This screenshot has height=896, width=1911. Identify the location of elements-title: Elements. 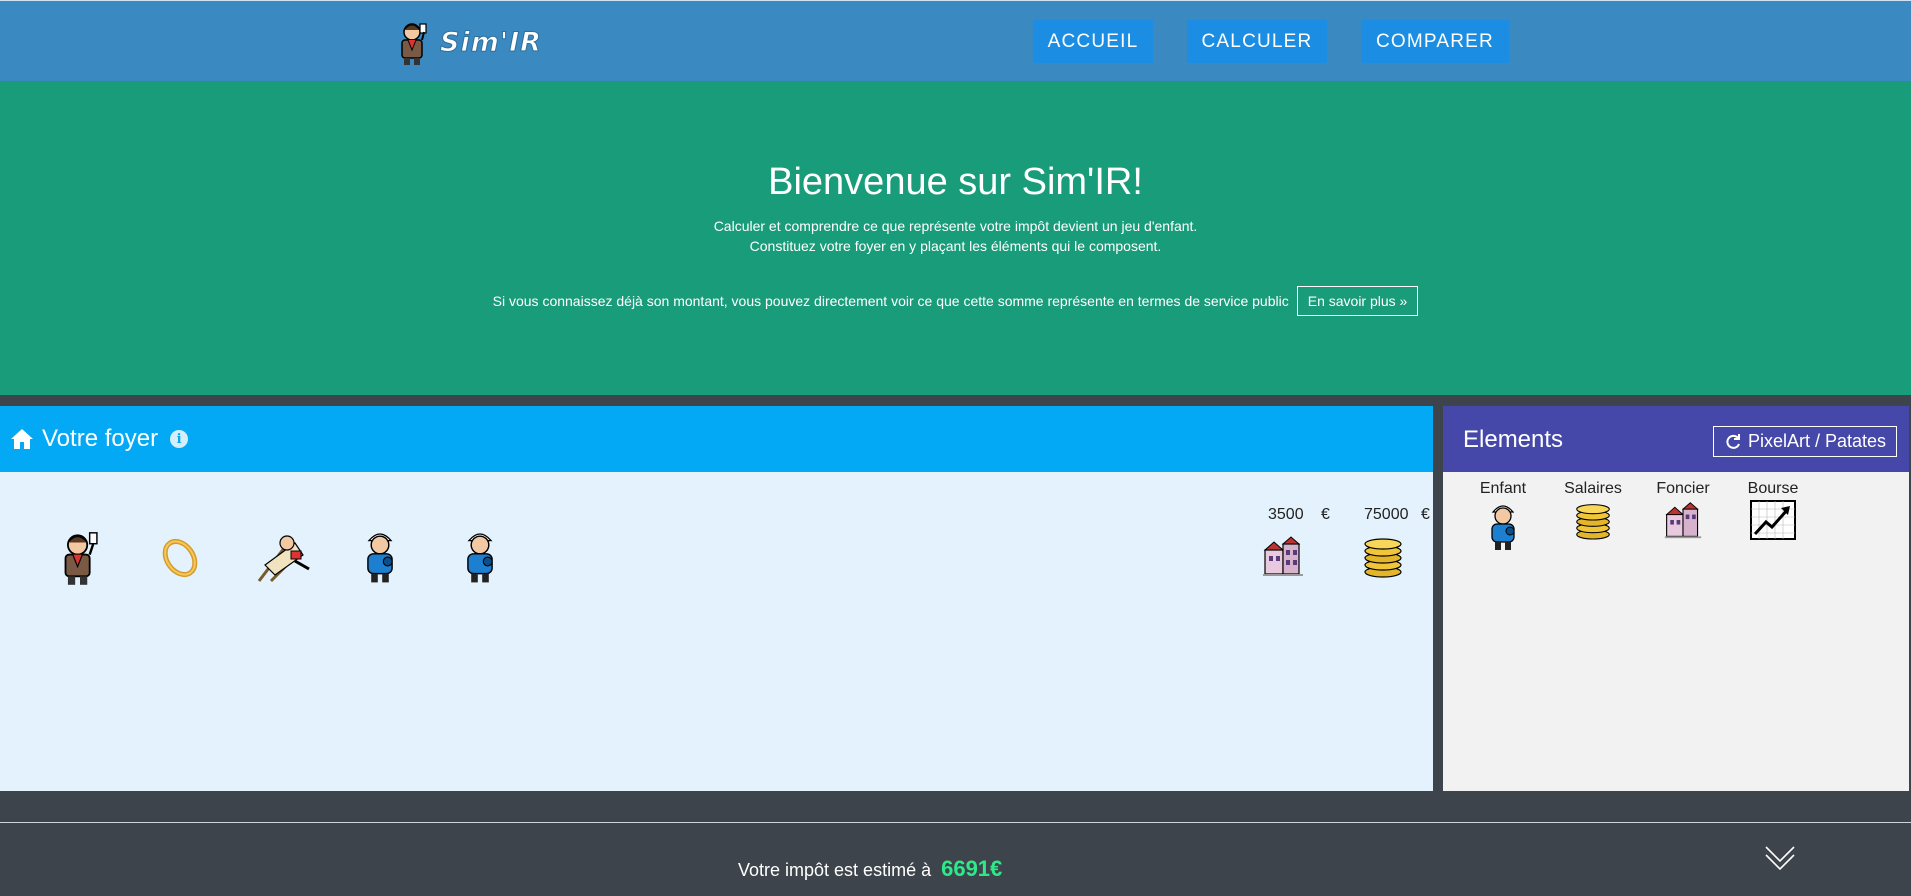
(1513, 439).